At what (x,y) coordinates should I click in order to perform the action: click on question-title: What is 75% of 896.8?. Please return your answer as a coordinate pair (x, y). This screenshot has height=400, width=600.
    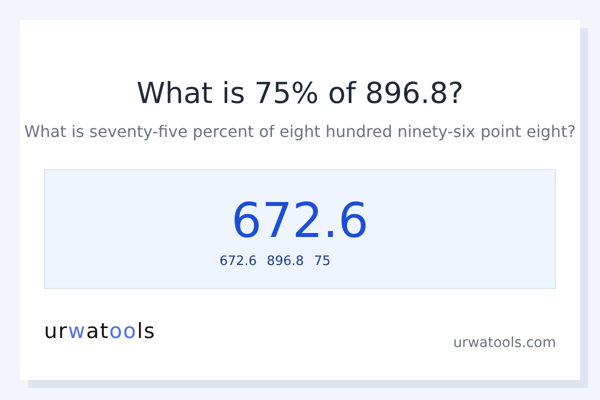
    Looking at the image, I should click on (300, 93).